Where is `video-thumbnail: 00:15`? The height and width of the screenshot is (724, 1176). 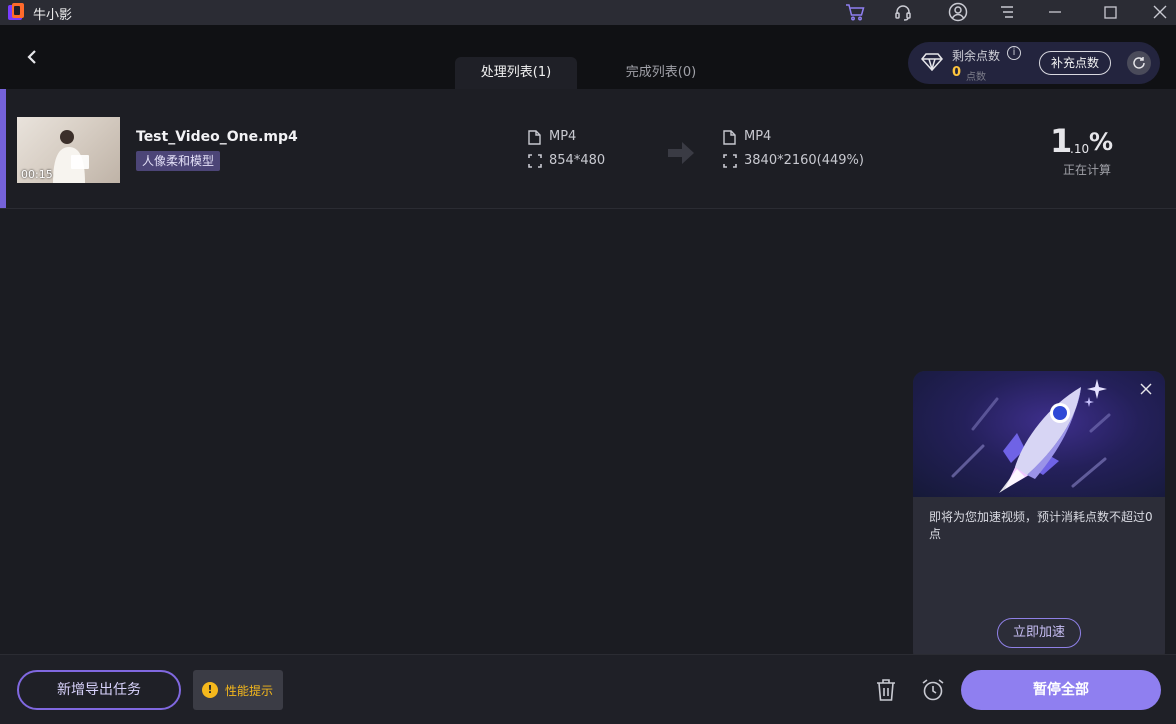
video-thumbnail: 00:15 is located at coordinates (68, 150).